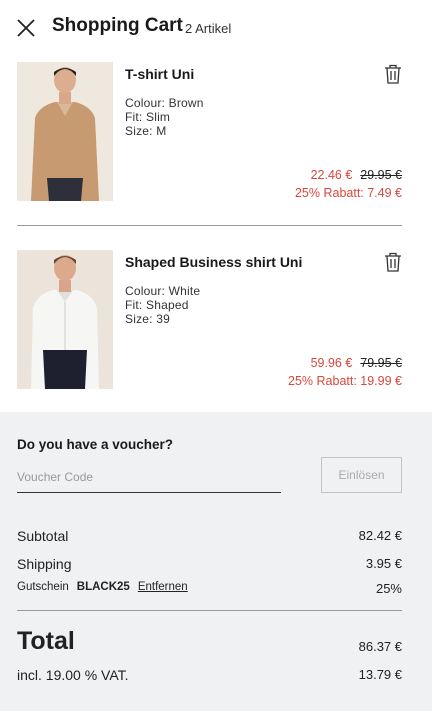 The height and width of the screenshot is (711, 432). What do you see at coordinates (380, 646) in the screenshot?
I see `total-value: 86.37 €` at bounding box center [380, 646].